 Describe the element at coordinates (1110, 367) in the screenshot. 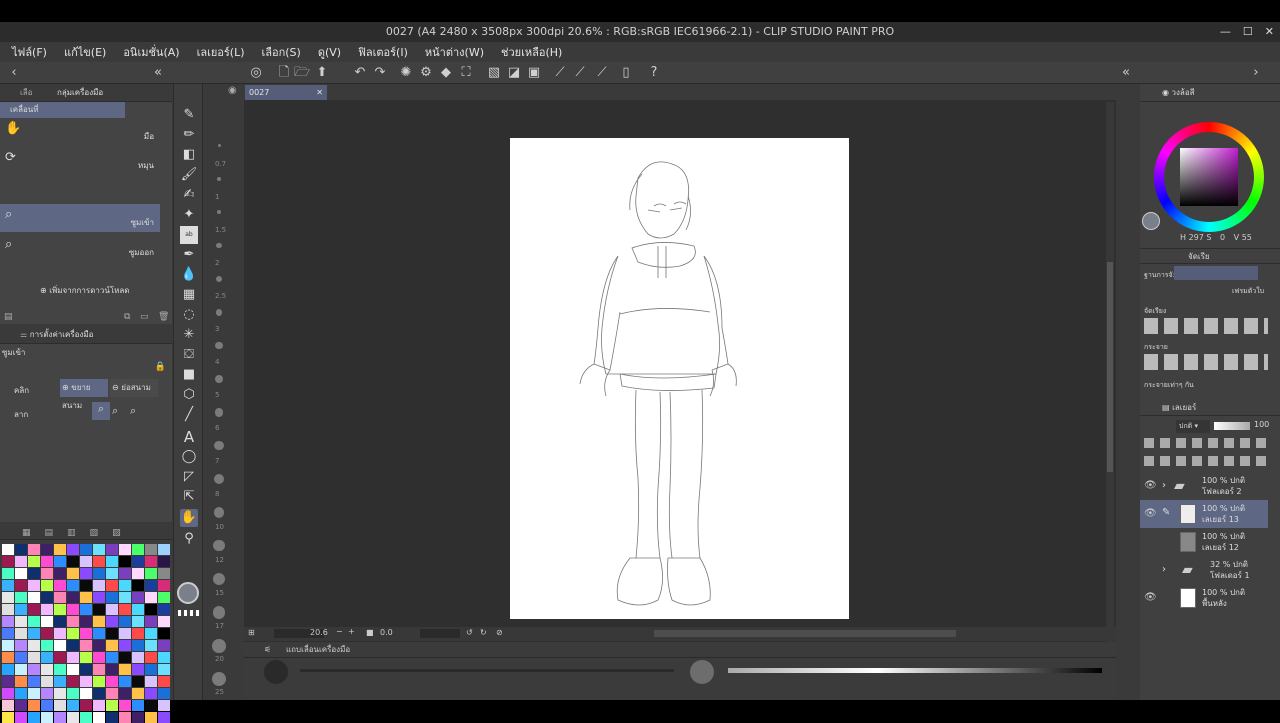

I see `vertical-scroll-thumb` at that location.